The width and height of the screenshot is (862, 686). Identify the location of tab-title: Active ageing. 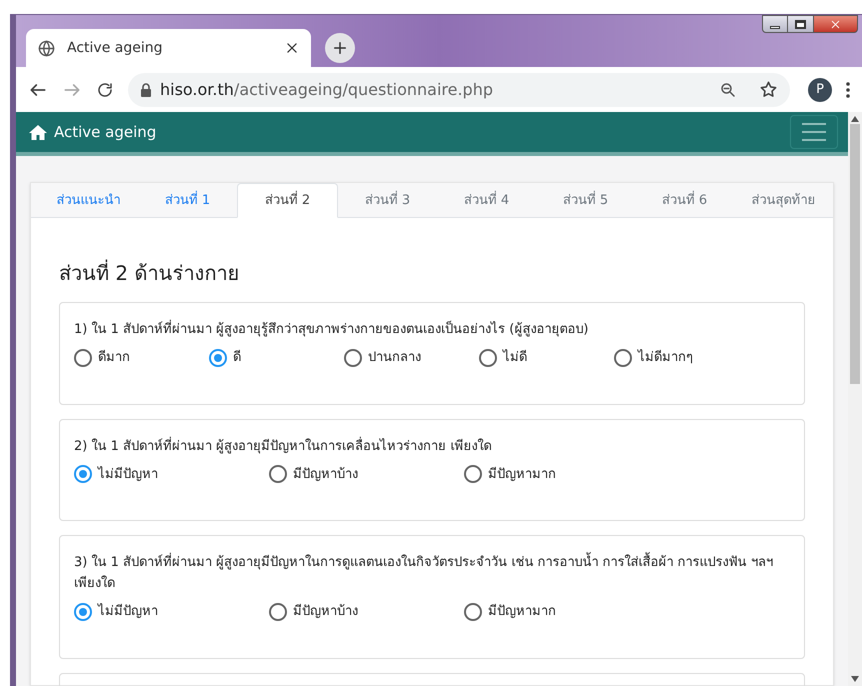
(115, 48).